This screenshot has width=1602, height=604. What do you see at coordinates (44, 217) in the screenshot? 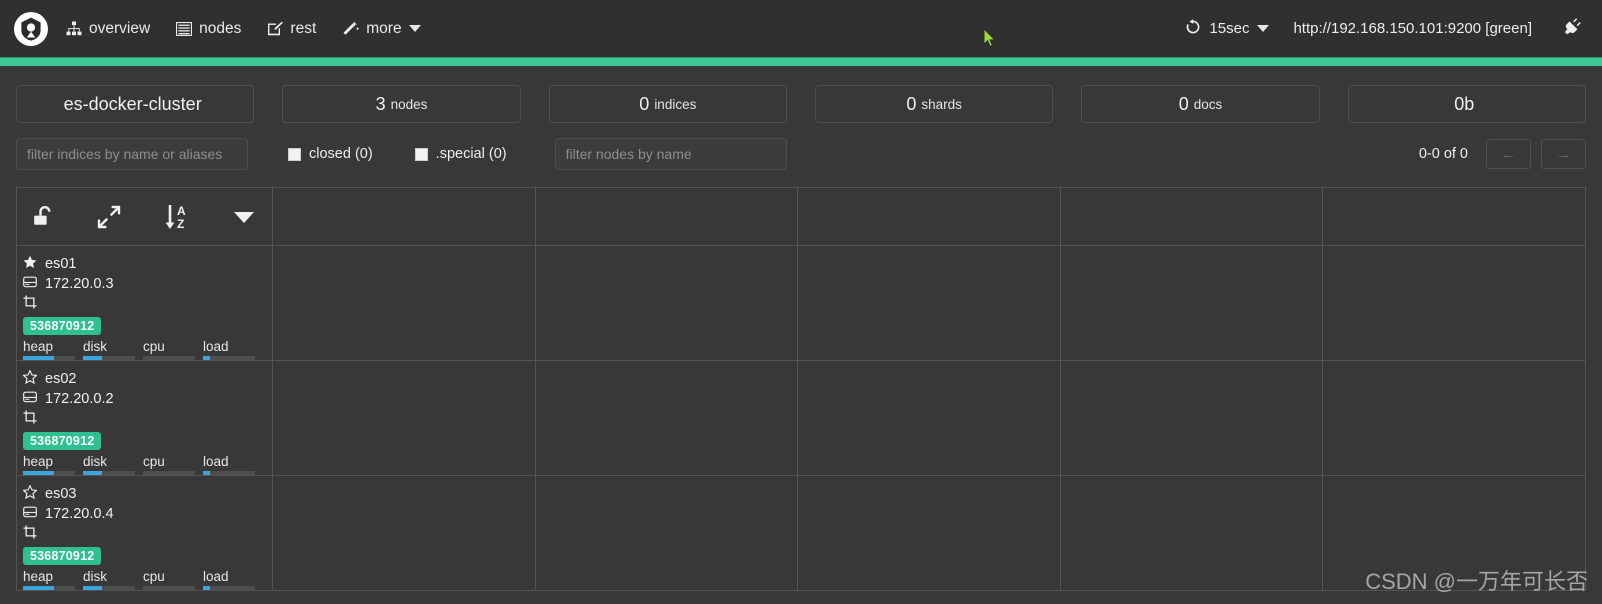
I see `unlock-icon` at bounding box center [44, 217].